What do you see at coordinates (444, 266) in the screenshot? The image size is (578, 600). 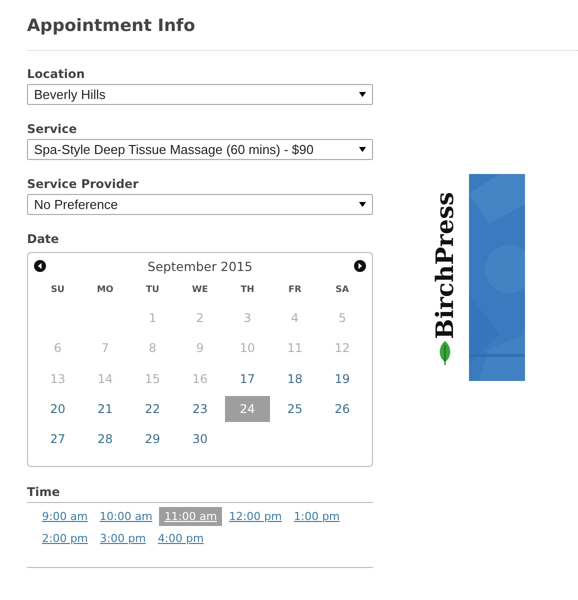 I see `logo-text: BirchPress` at bounding box center [444, 266].